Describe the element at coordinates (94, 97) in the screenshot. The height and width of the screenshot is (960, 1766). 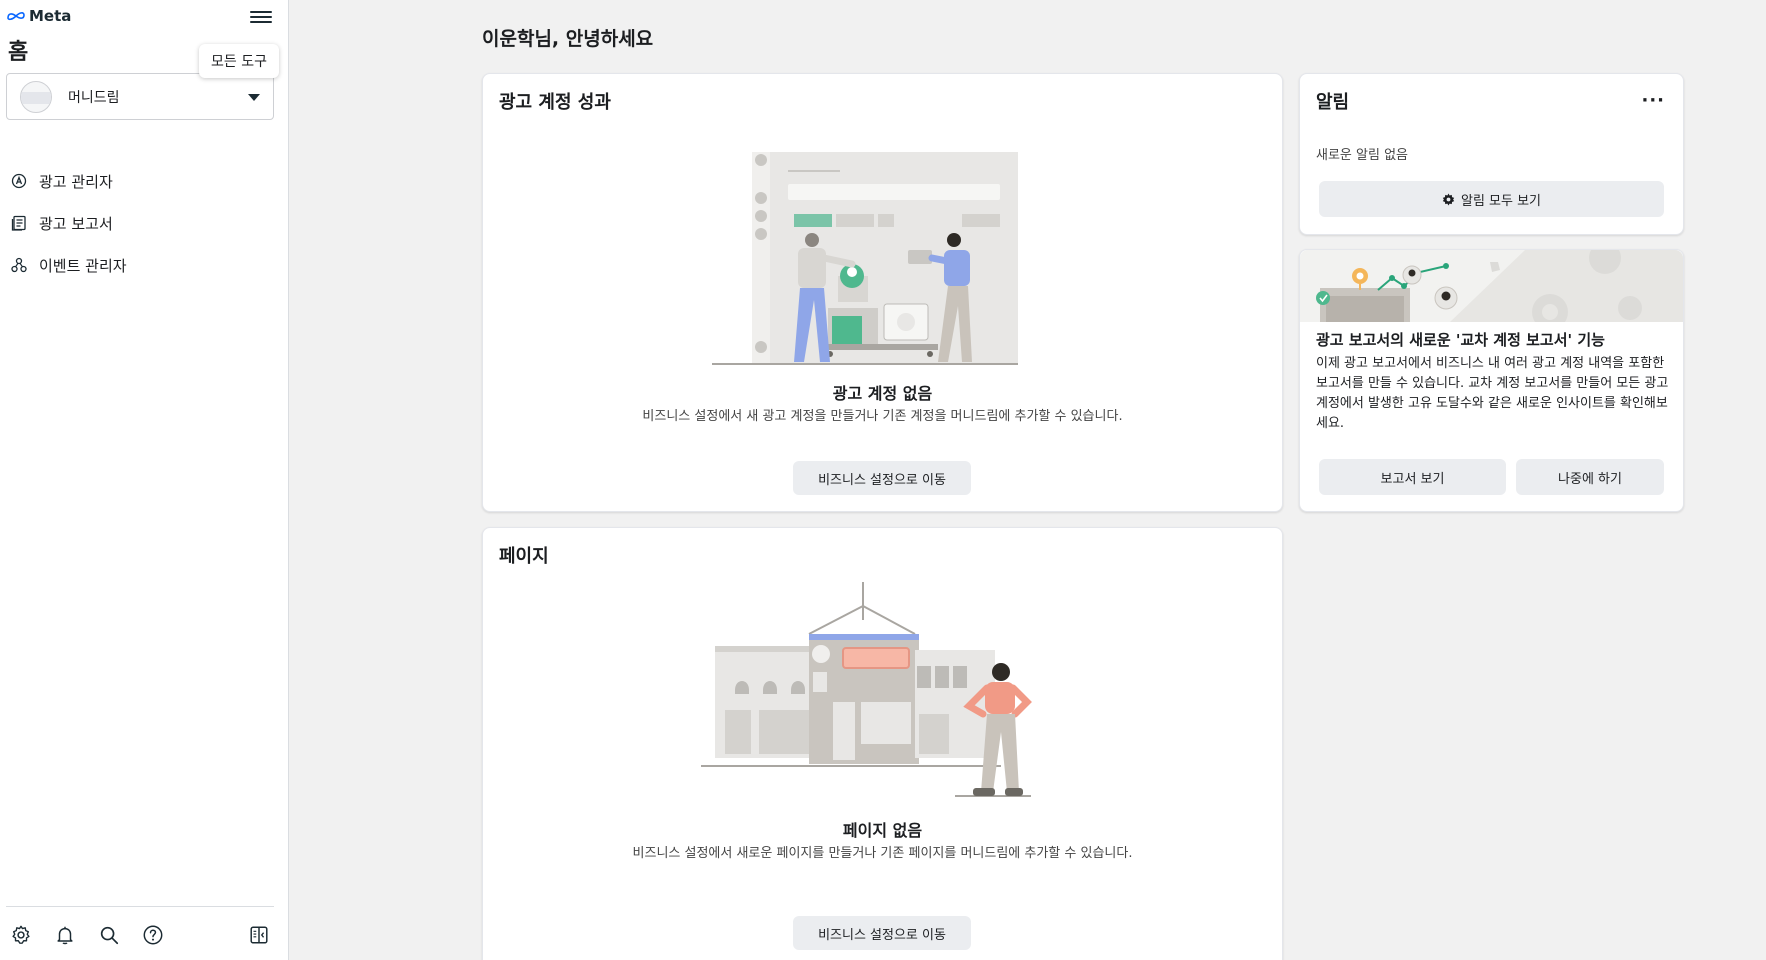
I see `account-name: 머니드림` at that location.